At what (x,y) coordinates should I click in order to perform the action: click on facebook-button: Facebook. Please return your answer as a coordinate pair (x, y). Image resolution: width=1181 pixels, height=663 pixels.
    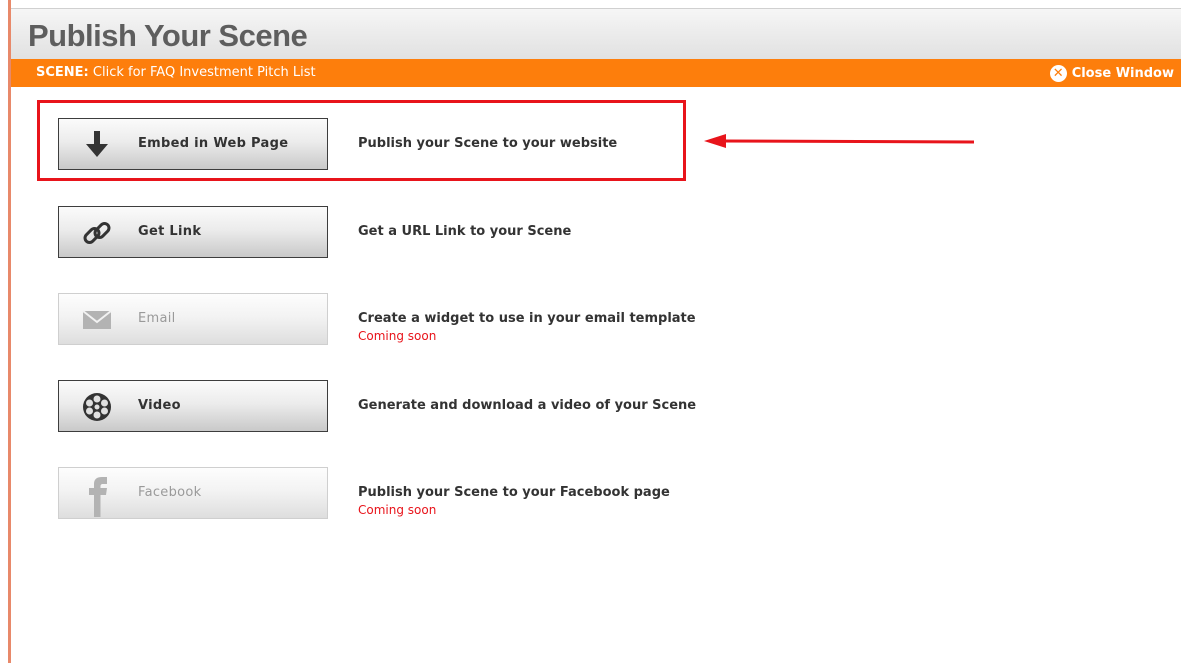
    Looking at the image, I should click on (193, 493).